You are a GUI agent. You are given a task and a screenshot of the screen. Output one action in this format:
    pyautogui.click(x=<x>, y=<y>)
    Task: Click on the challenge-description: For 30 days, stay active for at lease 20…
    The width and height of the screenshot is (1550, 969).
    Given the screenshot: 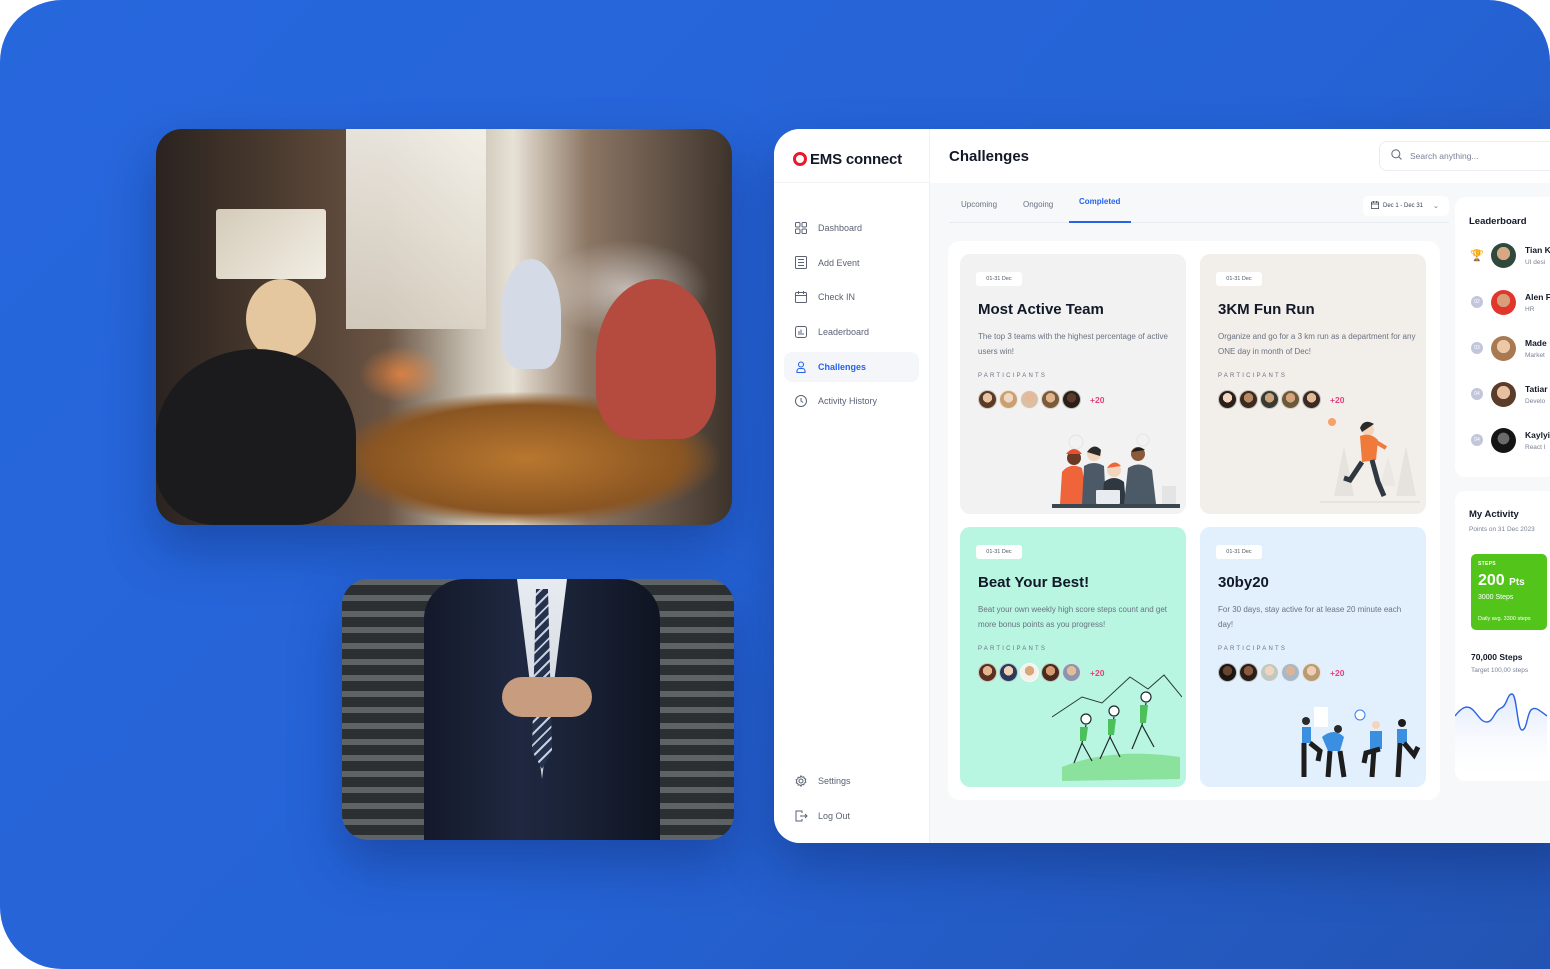 What is the action you would take?
    pyautogui.click(x=1310, y=617)
    